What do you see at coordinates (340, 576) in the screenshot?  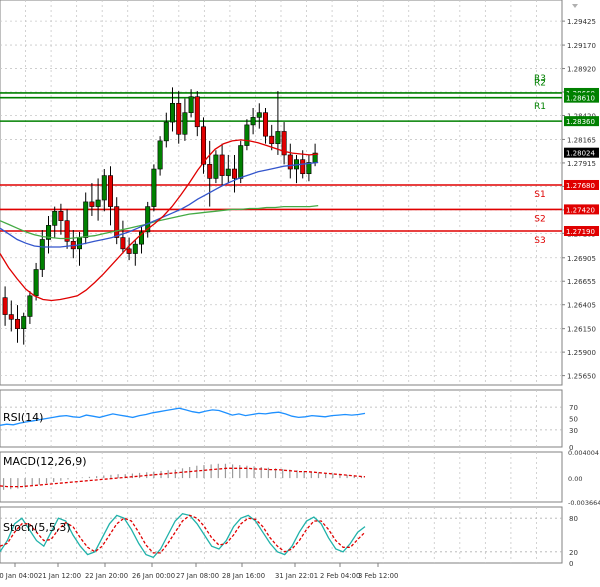 I see `x-tick-label: 2 Feb 04:00` at bounding box center [340, 576].